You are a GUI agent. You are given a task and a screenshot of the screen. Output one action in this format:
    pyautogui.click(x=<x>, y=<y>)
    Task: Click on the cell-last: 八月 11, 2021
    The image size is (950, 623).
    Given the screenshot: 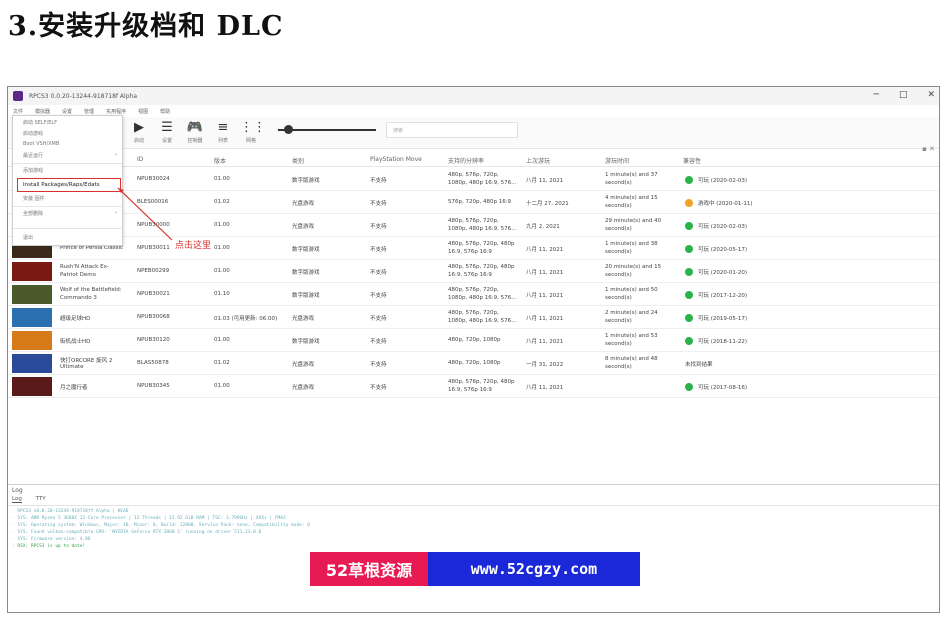 What is the action you would take?
    pyautogui.click(x=545, y=250)
    